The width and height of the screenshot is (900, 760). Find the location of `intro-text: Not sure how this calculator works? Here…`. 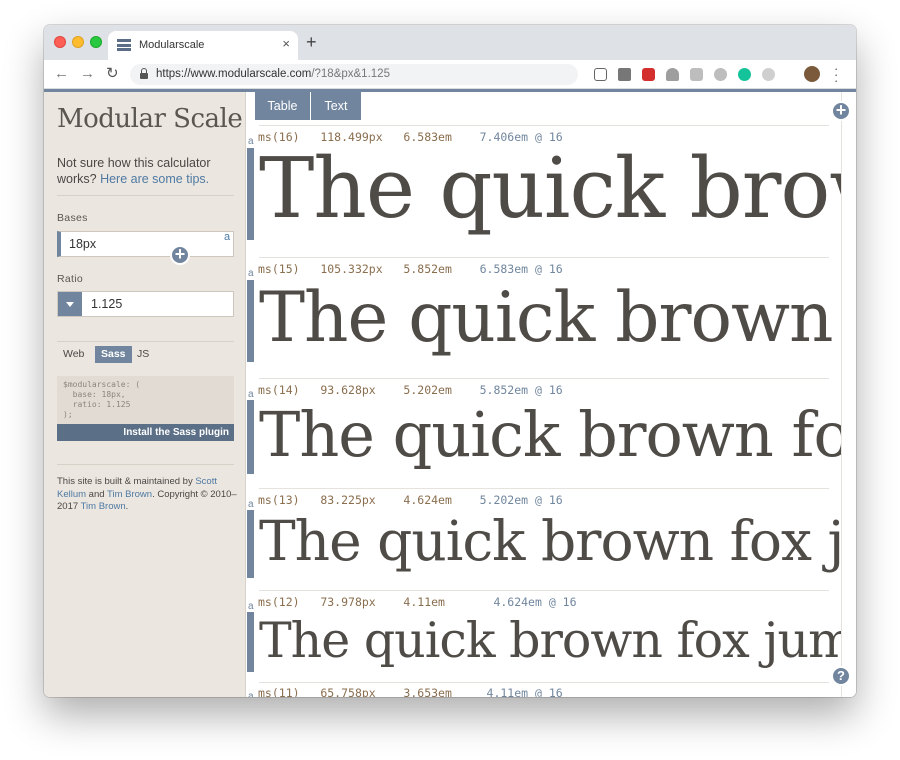

intro-text: Not sure how this calculator works? Here… is located at coordinates (134, 171).